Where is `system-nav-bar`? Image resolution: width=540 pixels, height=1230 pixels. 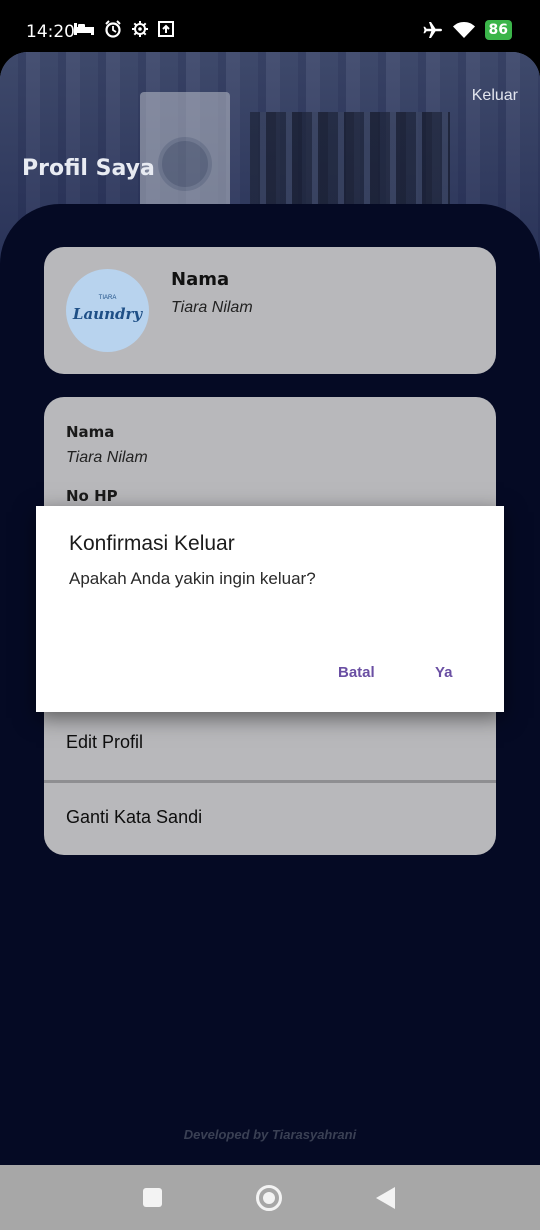 system-nav-bar is located at coordinates (270, 1197).